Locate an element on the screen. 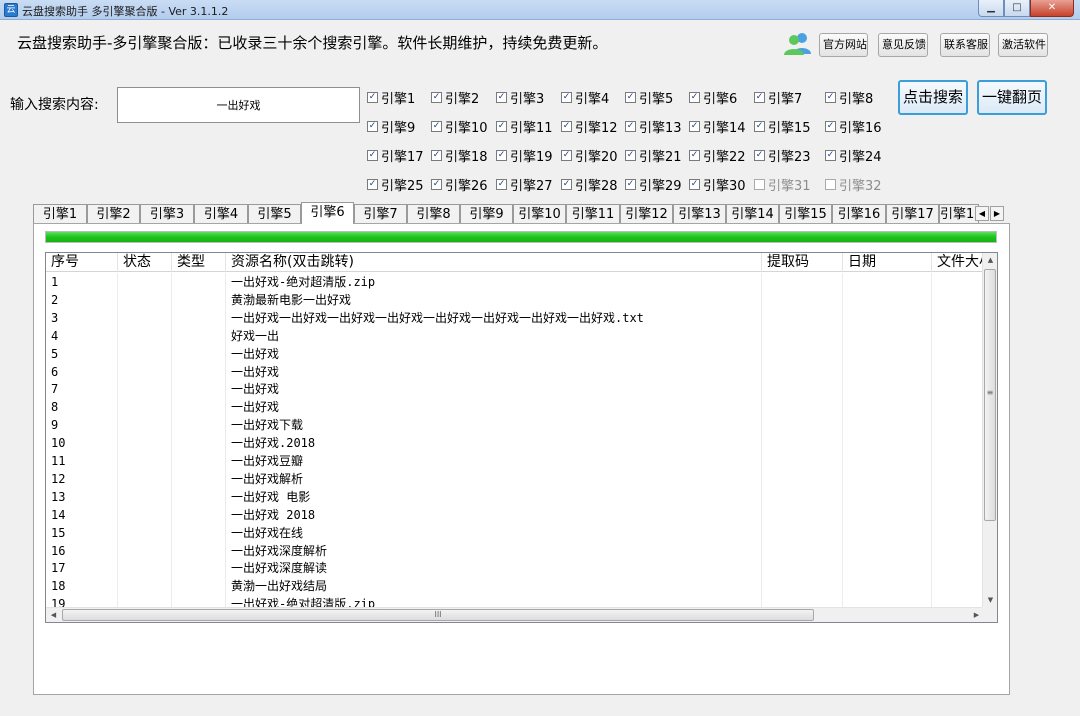 Image resolution: width=1080 pixels, height=716 pixels. engine-checkbox-18: ✓ 引擎18 is located at coordinates (459, 155).